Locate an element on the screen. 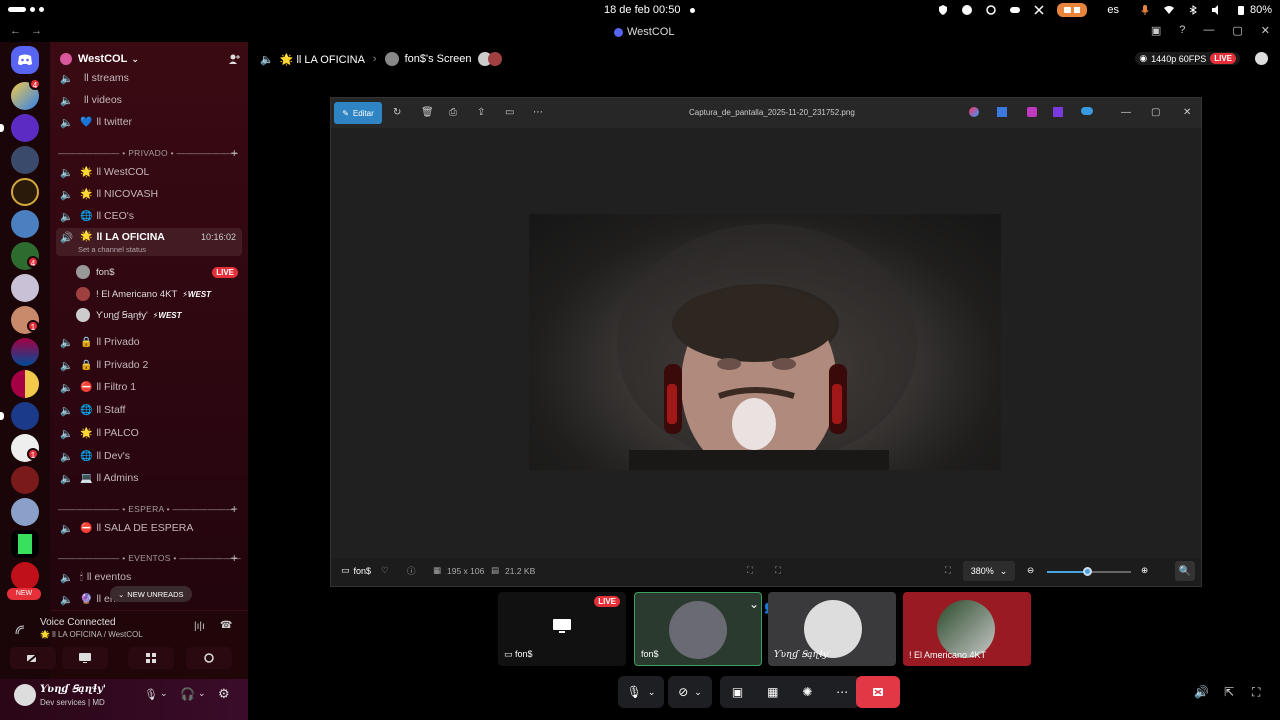 Image resolution: width=1280 pixels, height=720 pixels. favorite-icon: ♡ is located at coordinates (385, 570).